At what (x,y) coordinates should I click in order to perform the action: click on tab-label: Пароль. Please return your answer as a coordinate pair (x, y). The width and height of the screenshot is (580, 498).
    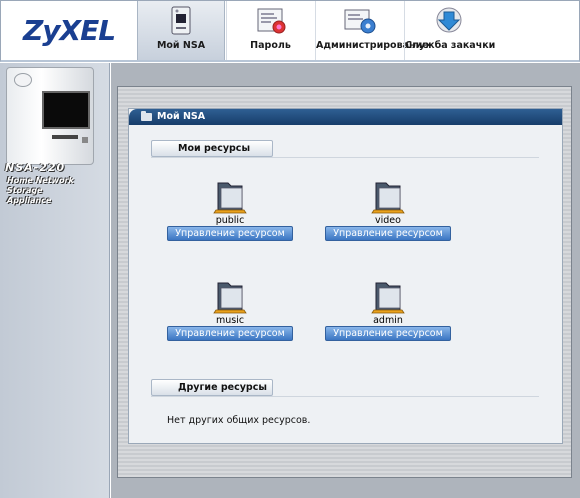
    Looking at the image, I should click on (270, 45).